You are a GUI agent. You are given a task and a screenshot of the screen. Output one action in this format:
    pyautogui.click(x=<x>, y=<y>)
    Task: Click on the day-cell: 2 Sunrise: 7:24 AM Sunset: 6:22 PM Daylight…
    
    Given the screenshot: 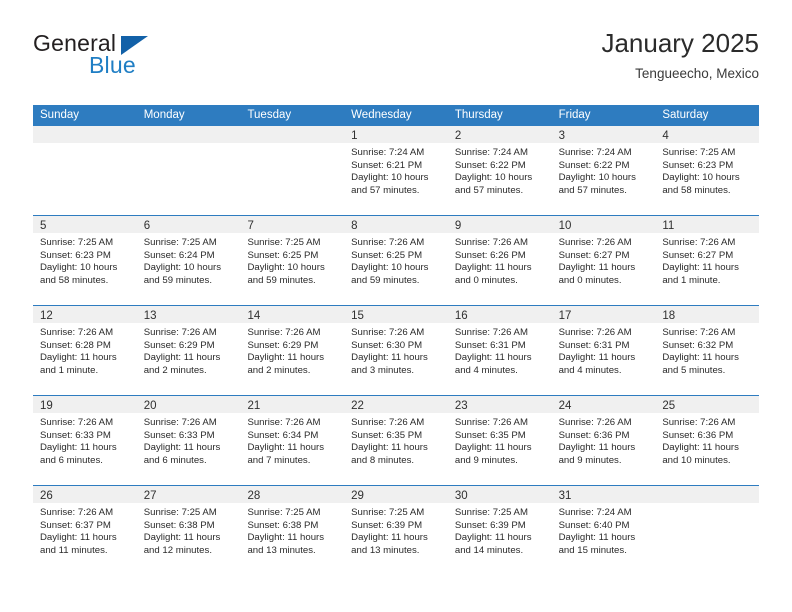 What is the action you would take?
    pyautogui.click(x=499, y=170)
    